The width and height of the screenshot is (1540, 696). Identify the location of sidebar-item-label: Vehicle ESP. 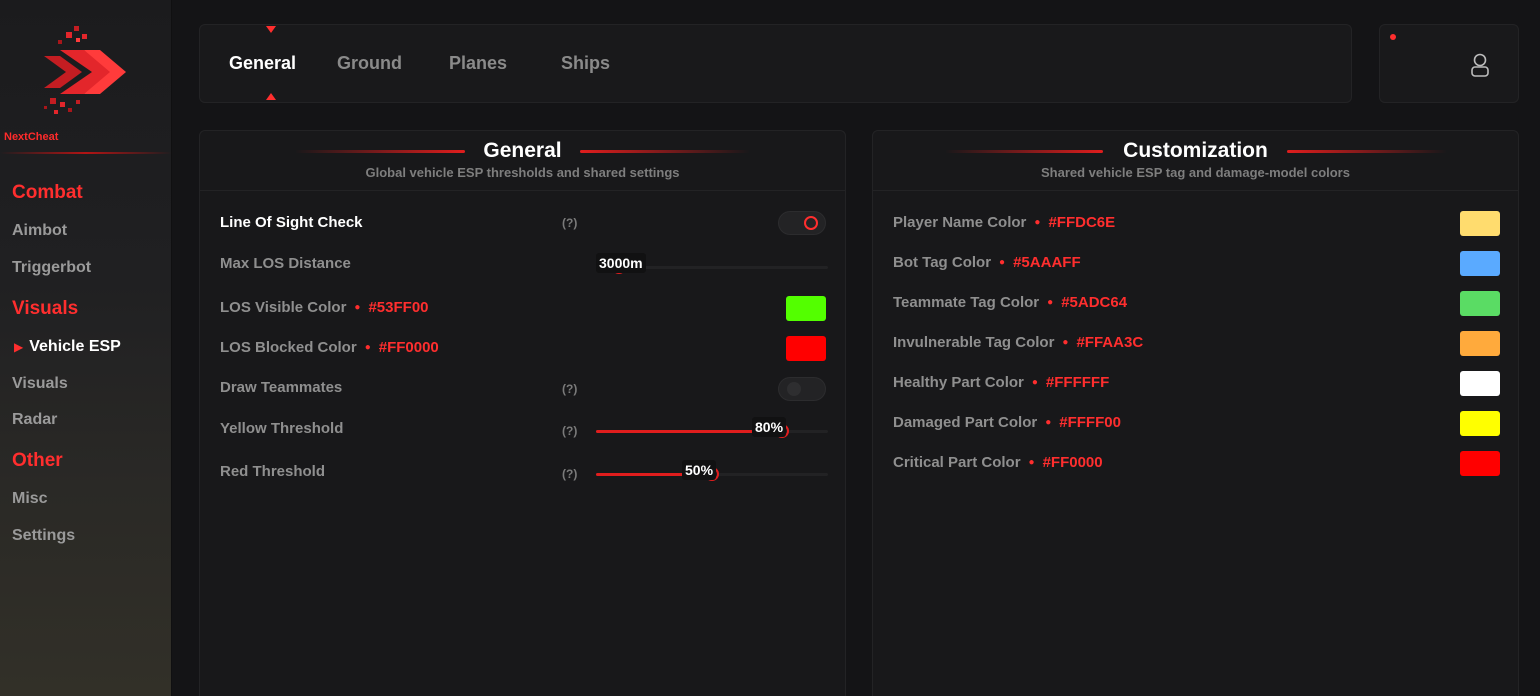
(75, 346).